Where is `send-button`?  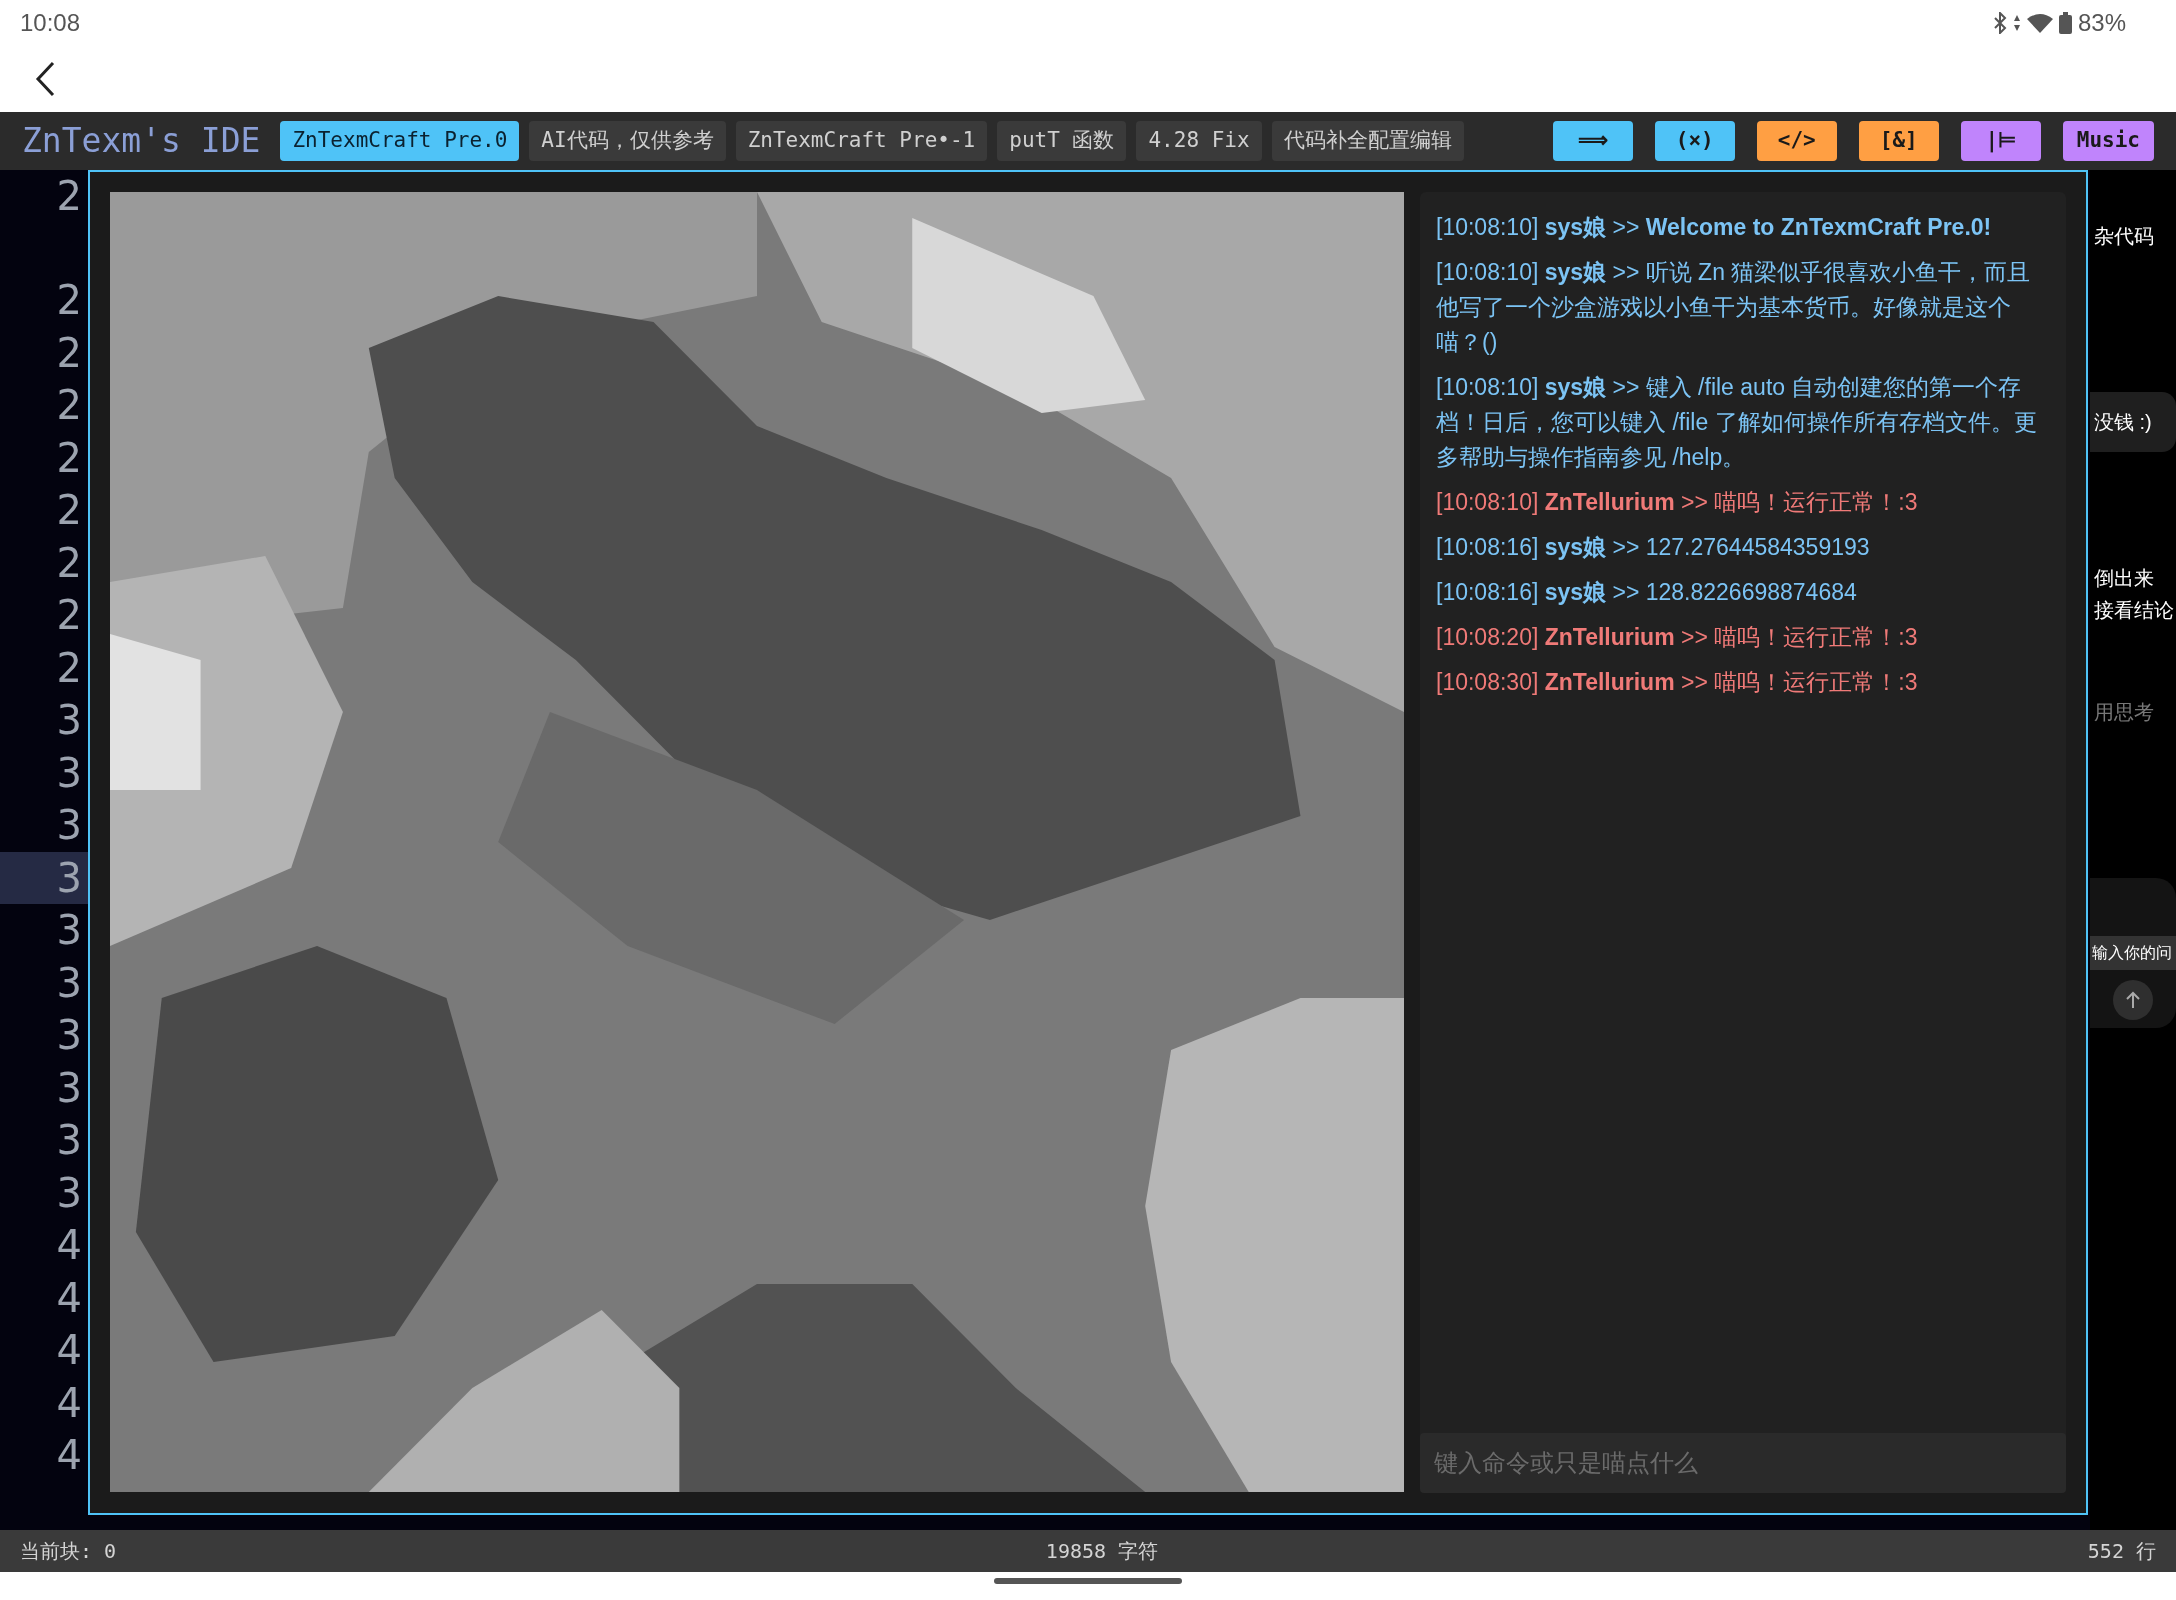 send-button is located at coordinates (2133, 1000).